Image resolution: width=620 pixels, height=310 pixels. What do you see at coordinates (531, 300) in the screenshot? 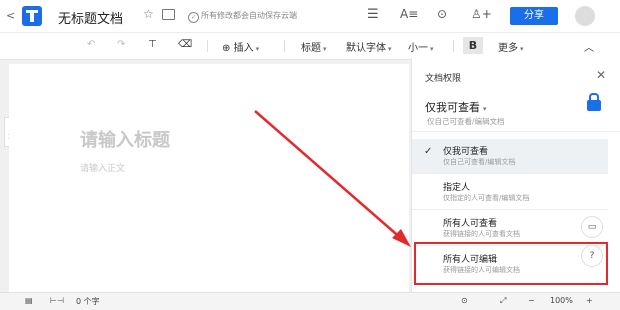
I see `zoom-out-button: −` at bounding box center [531, 300].